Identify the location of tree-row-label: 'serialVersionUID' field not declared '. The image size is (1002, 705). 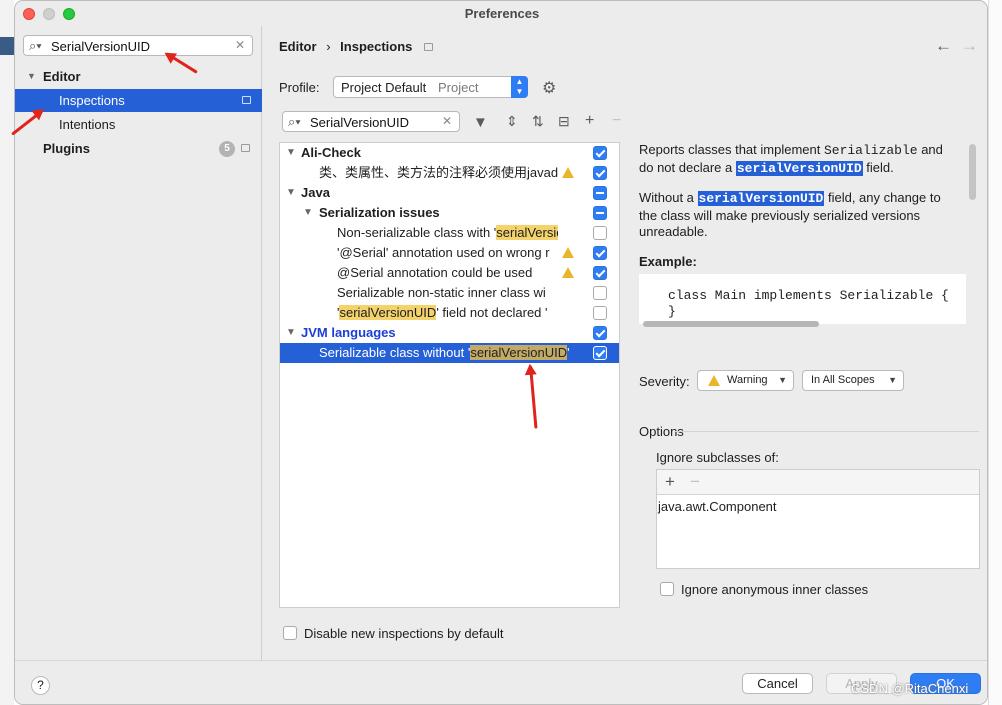
(447, 313).